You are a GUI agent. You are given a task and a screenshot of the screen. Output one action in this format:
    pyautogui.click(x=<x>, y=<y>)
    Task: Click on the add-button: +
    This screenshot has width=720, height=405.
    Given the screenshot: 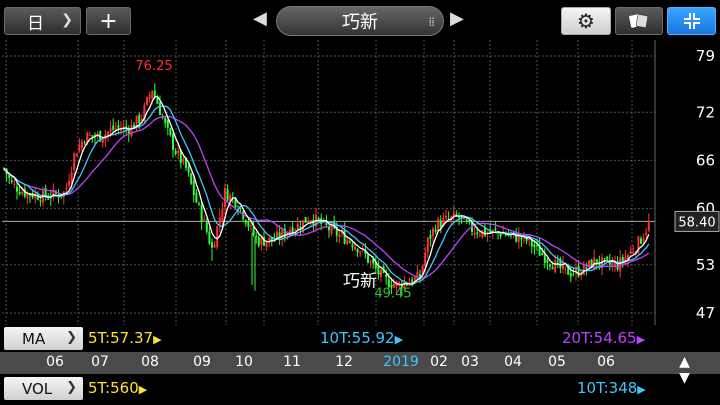 What is the action you would take?
    pyautogui.click(x=108, y=21)
    